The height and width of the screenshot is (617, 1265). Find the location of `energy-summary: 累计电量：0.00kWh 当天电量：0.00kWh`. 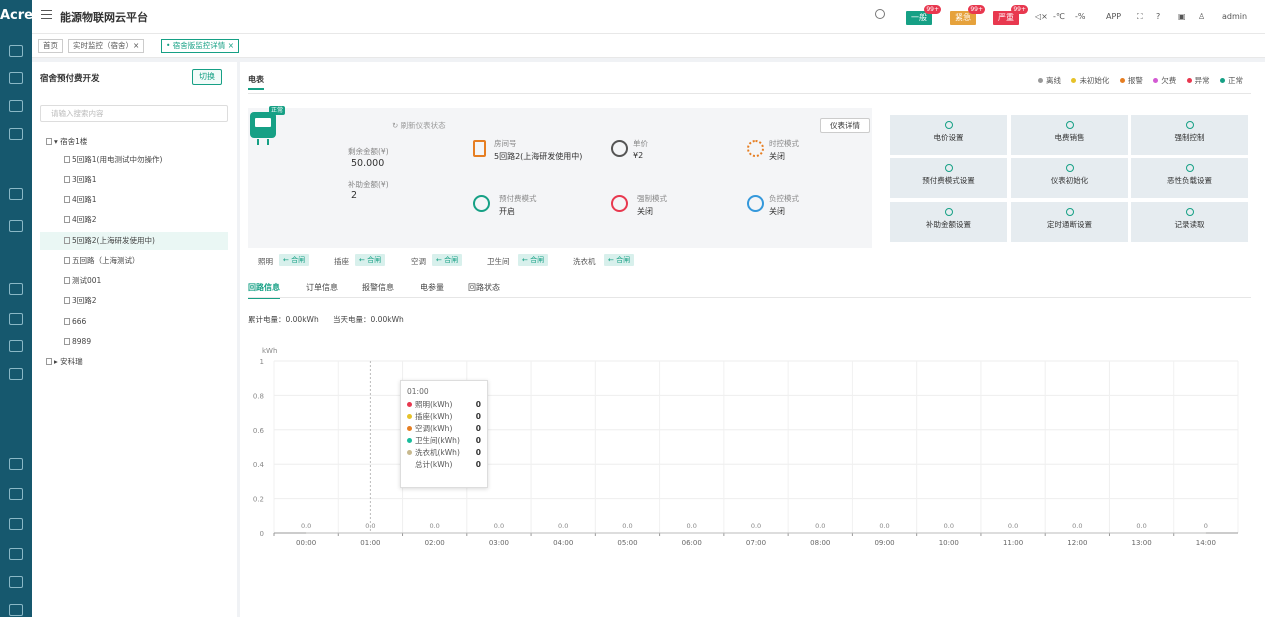

energy-summary: 累计电量：0.00kWh 当天电量：0.00kWh is located at coordinates (326, 319).